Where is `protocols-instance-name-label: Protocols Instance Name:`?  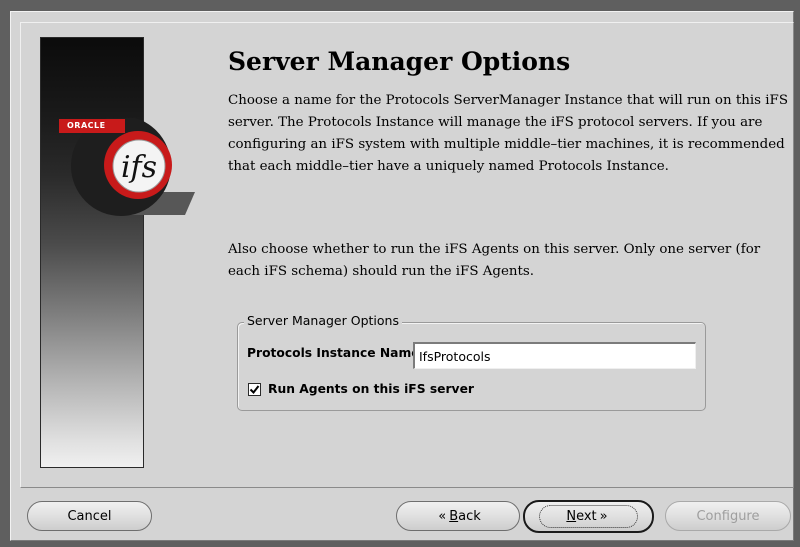 protocols-instance-name-label: Protocols Instance Name: is located at coordinates (336, 353).